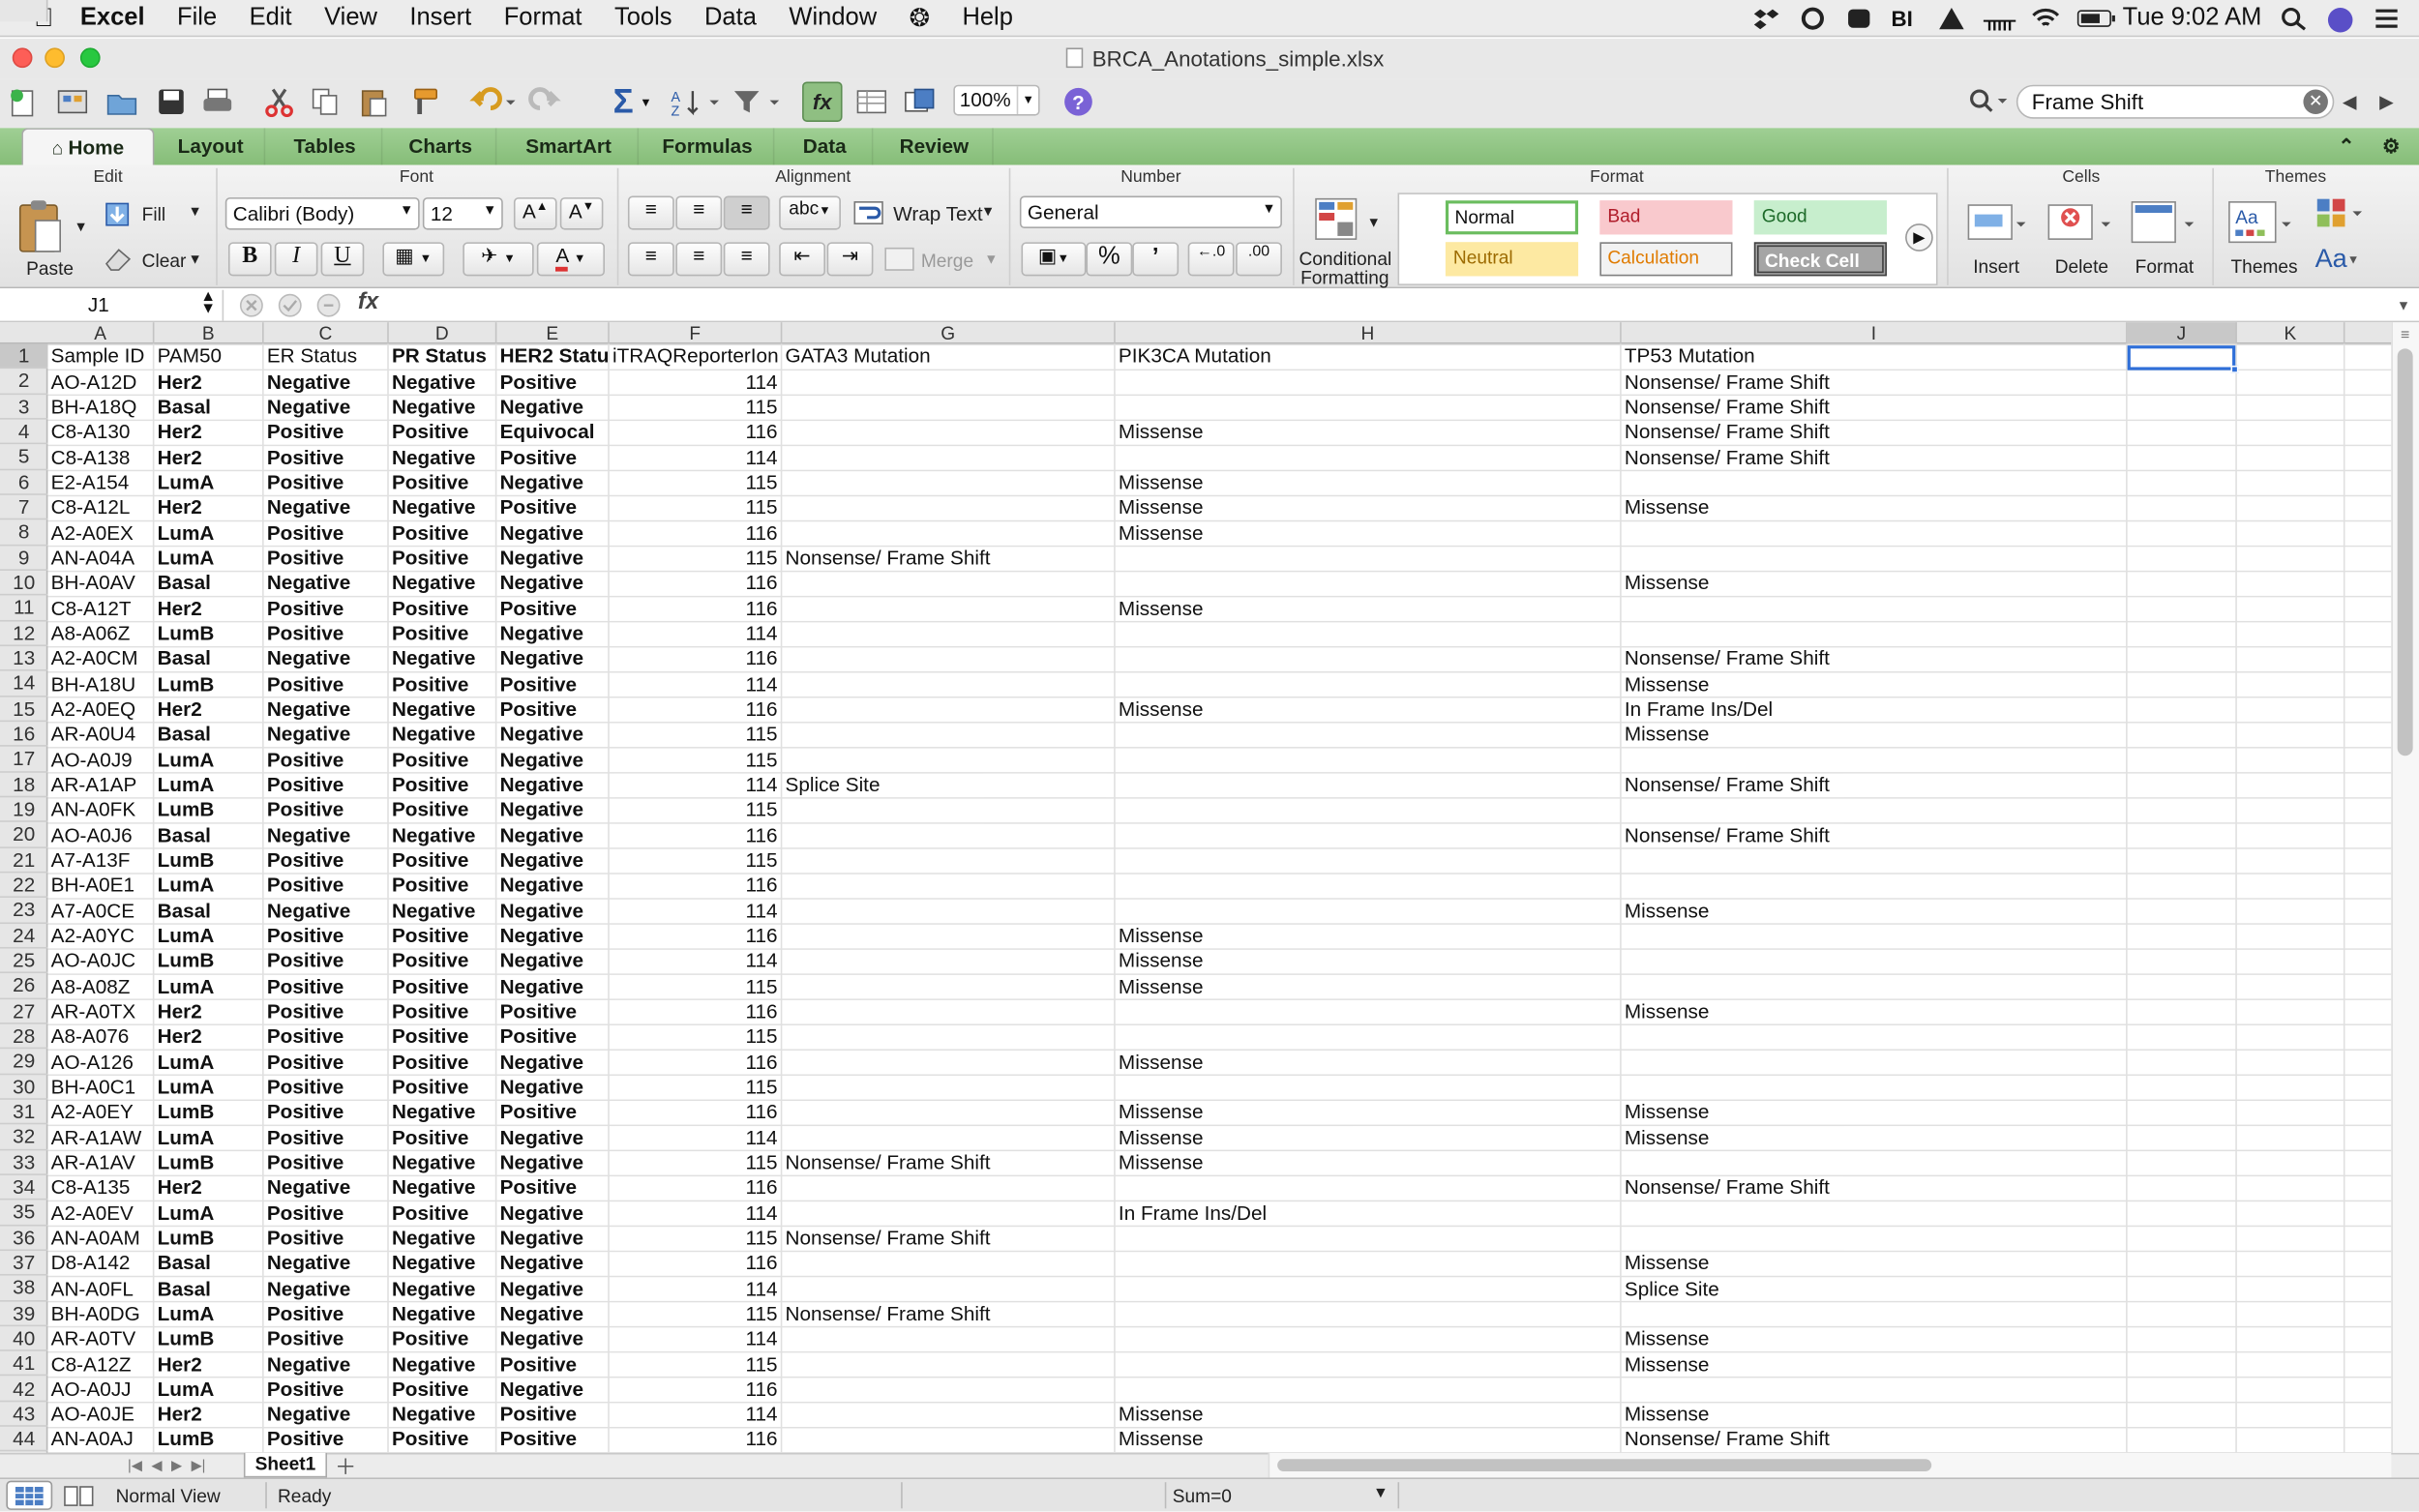 The image size is (2419, 1512). What do you see at coordinates (209, 482) in the screenshot?
I see `table-cell: LumA` at bounding box center [209, 482].